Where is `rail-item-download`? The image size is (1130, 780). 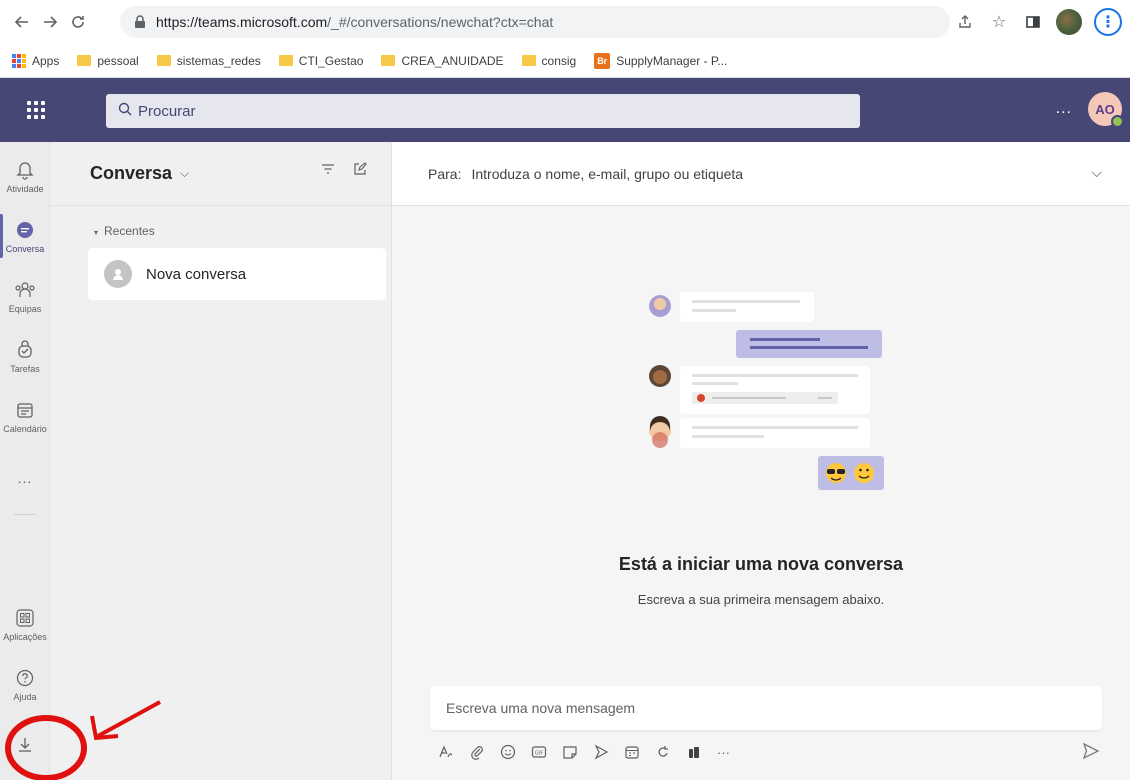
rail-item-download is located at coordinates (25, 746).